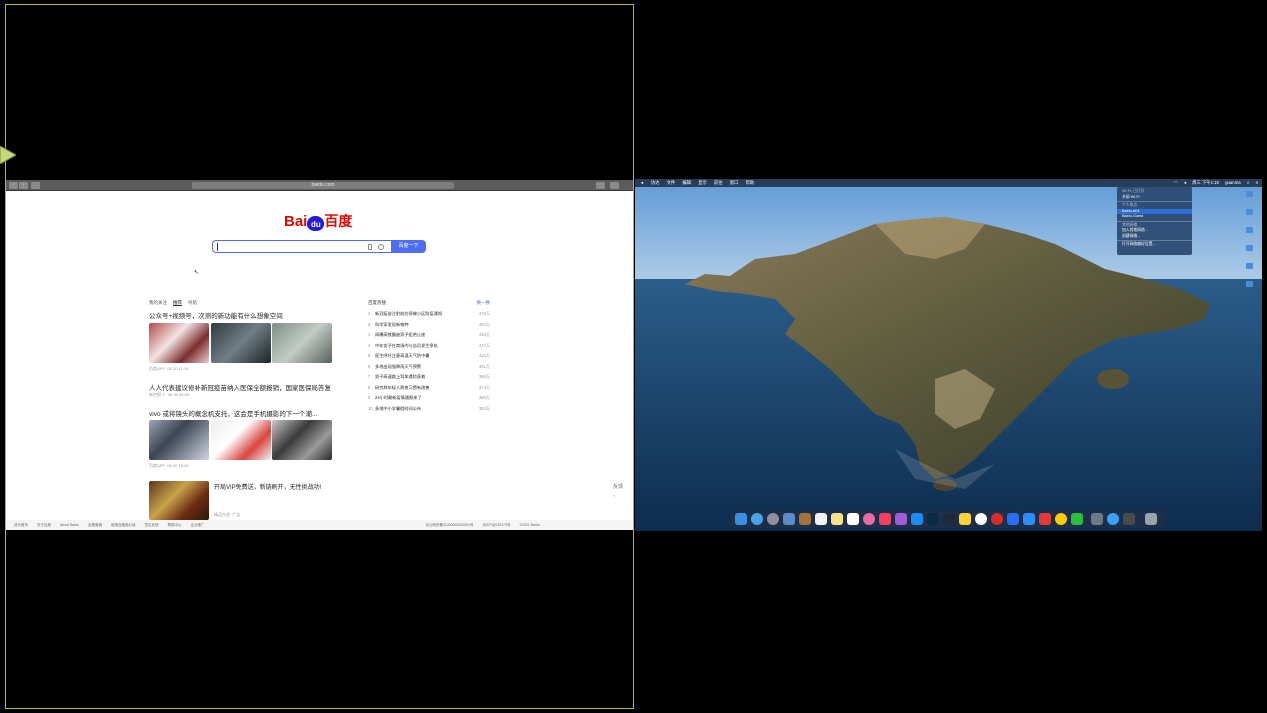 The width and height of the screenshot is (1267, 713). Describe the element at coordinates (618, 486) in the screenshot. I see `feedback-button: 反馈` at that location.